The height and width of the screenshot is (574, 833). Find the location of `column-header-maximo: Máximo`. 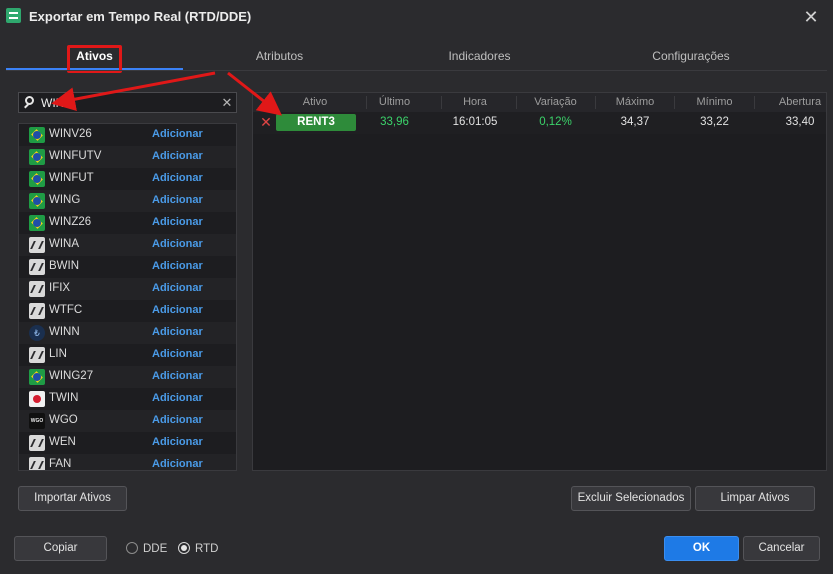

column-header-maximo: Máximo is located at coordinates (635, 102).